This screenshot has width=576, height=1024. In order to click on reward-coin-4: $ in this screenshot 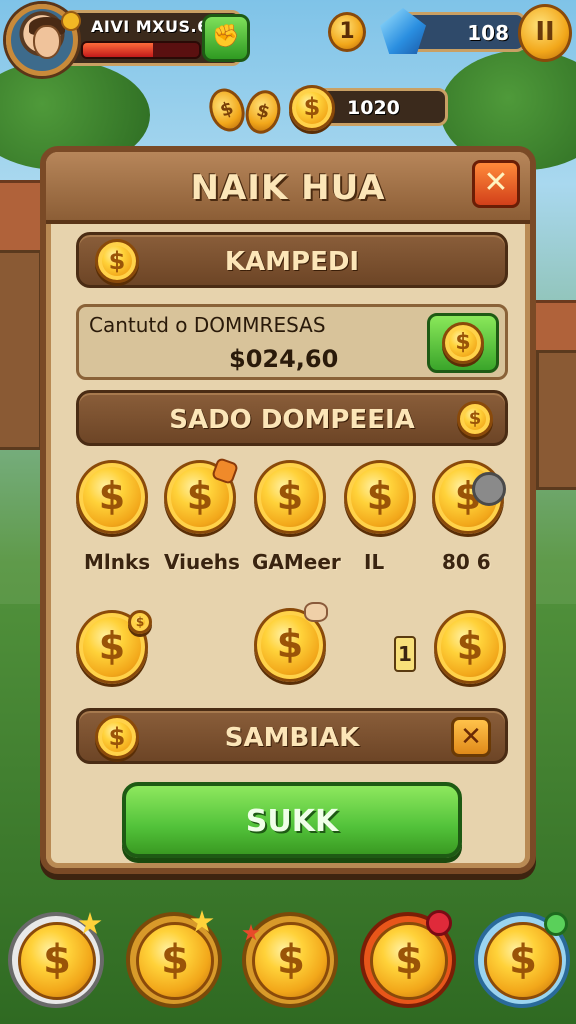, I will do `click(380, 497)`.